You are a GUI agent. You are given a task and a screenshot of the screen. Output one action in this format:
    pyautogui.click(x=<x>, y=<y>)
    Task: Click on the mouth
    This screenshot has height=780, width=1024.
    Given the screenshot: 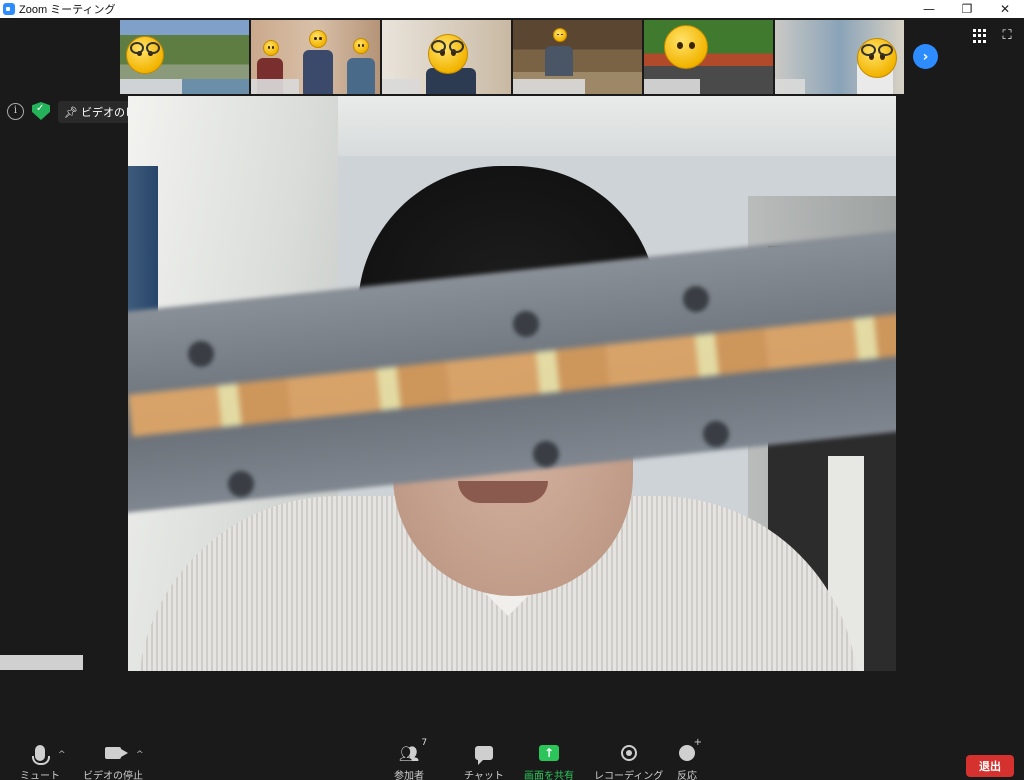 What is the action you would take?
    pyautogui.click(x=503, y=492)
    